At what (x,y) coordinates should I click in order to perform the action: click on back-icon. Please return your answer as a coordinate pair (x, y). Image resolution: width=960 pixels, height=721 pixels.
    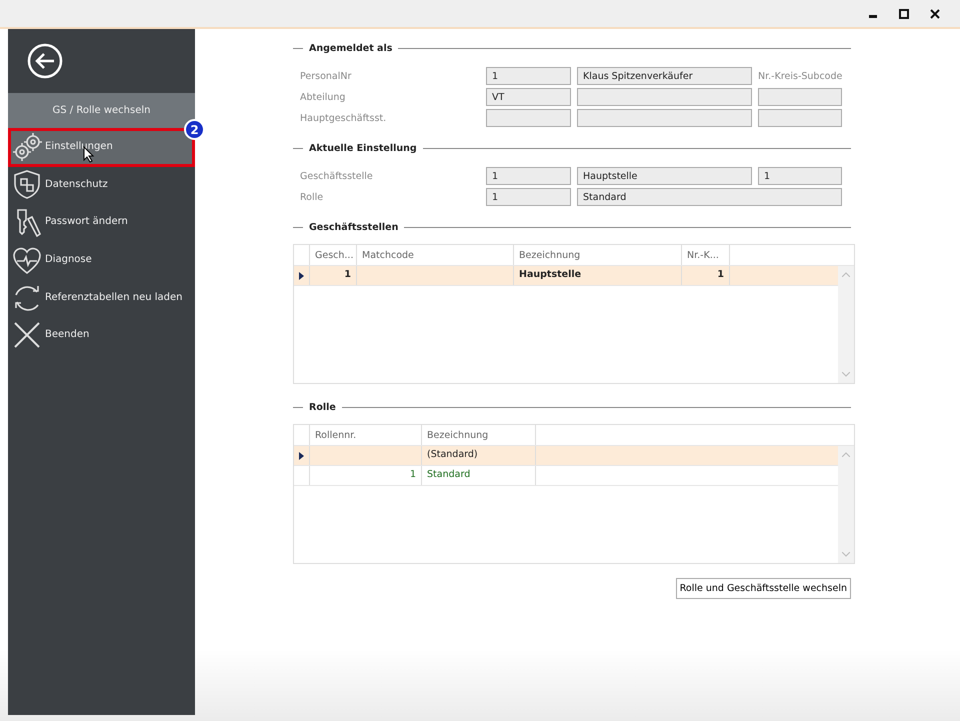
    Looking at the image, I should click on (45, 61).